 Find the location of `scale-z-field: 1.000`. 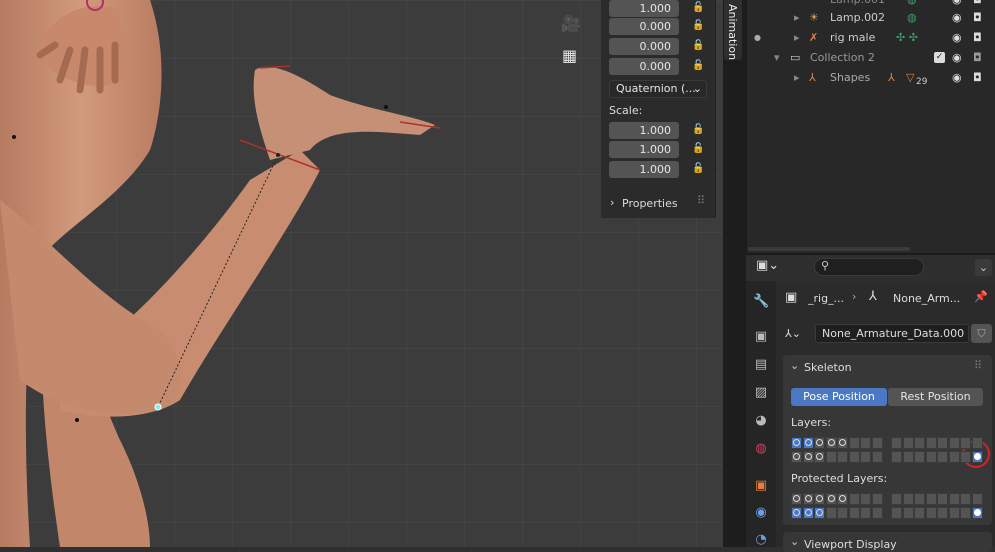

scale-z-field: 1.000 is located at coordinates (644, 169).